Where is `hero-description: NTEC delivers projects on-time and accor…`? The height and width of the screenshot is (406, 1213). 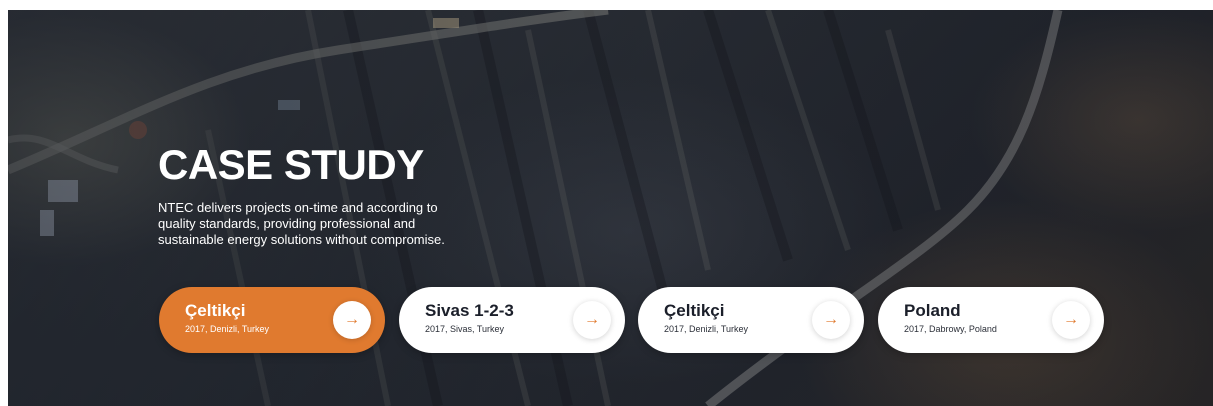 hero-description: NTEC delivers projects on-time and accor… is located at coordinates (301, 223).